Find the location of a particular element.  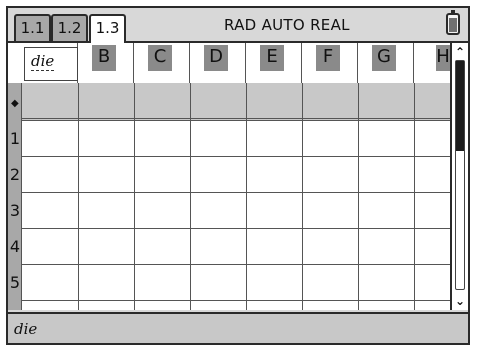

row-number-3: 3 is located at coordinates (15, 210).